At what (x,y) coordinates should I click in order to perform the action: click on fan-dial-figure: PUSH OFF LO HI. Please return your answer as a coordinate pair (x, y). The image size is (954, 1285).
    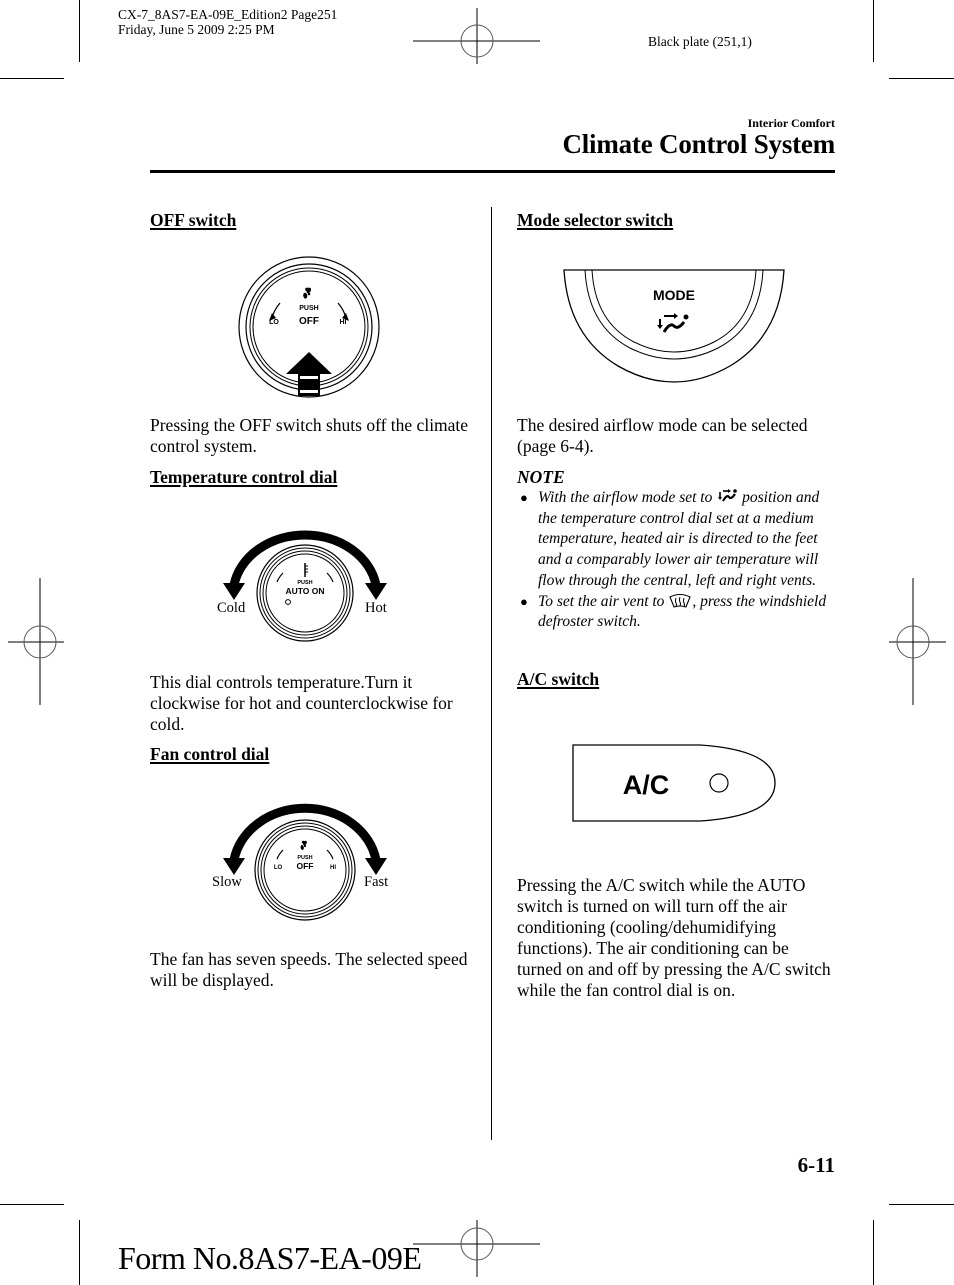
    Looking at the image, I should click on (305, 862).